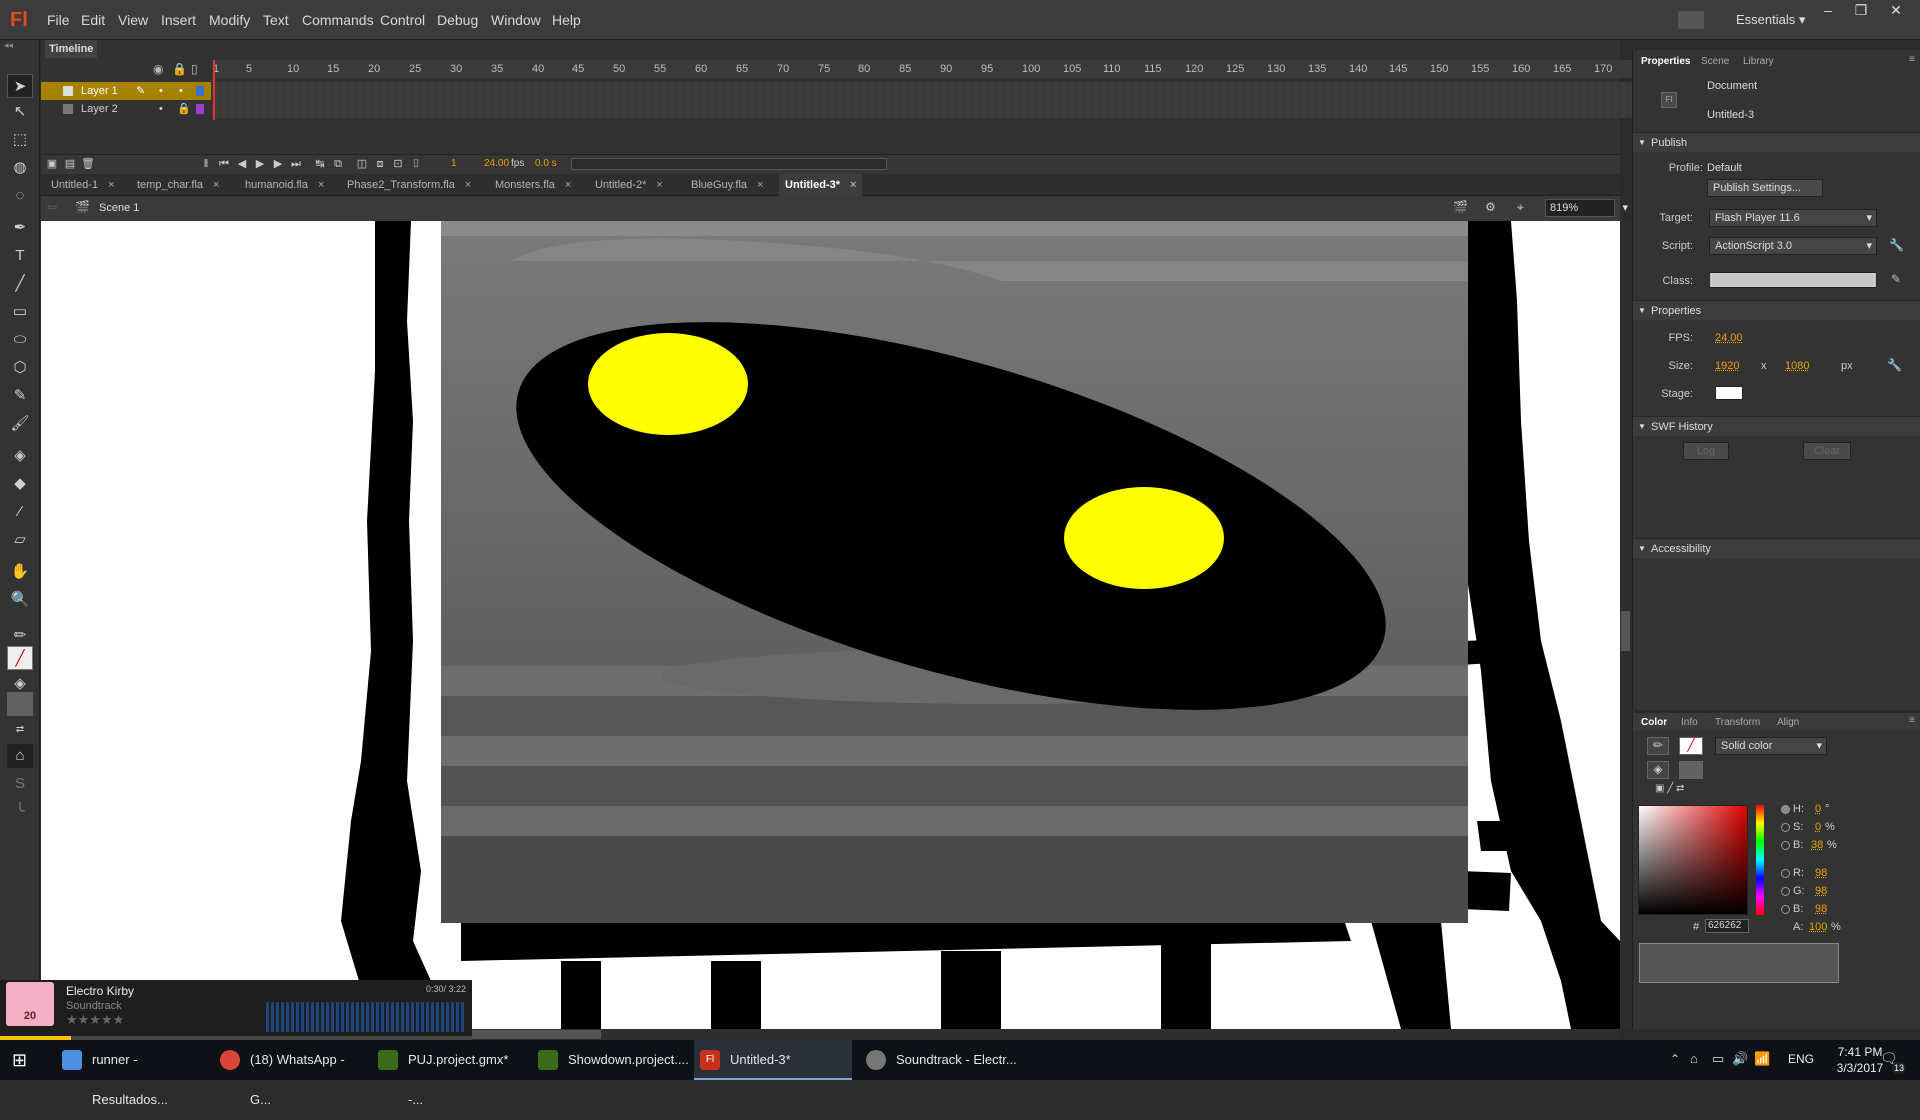 This screenshot has height=1120, width=1920. Describe the element at coordinates (1776, 310) in the screenshot. I see `properties-section: Properties` at that location.